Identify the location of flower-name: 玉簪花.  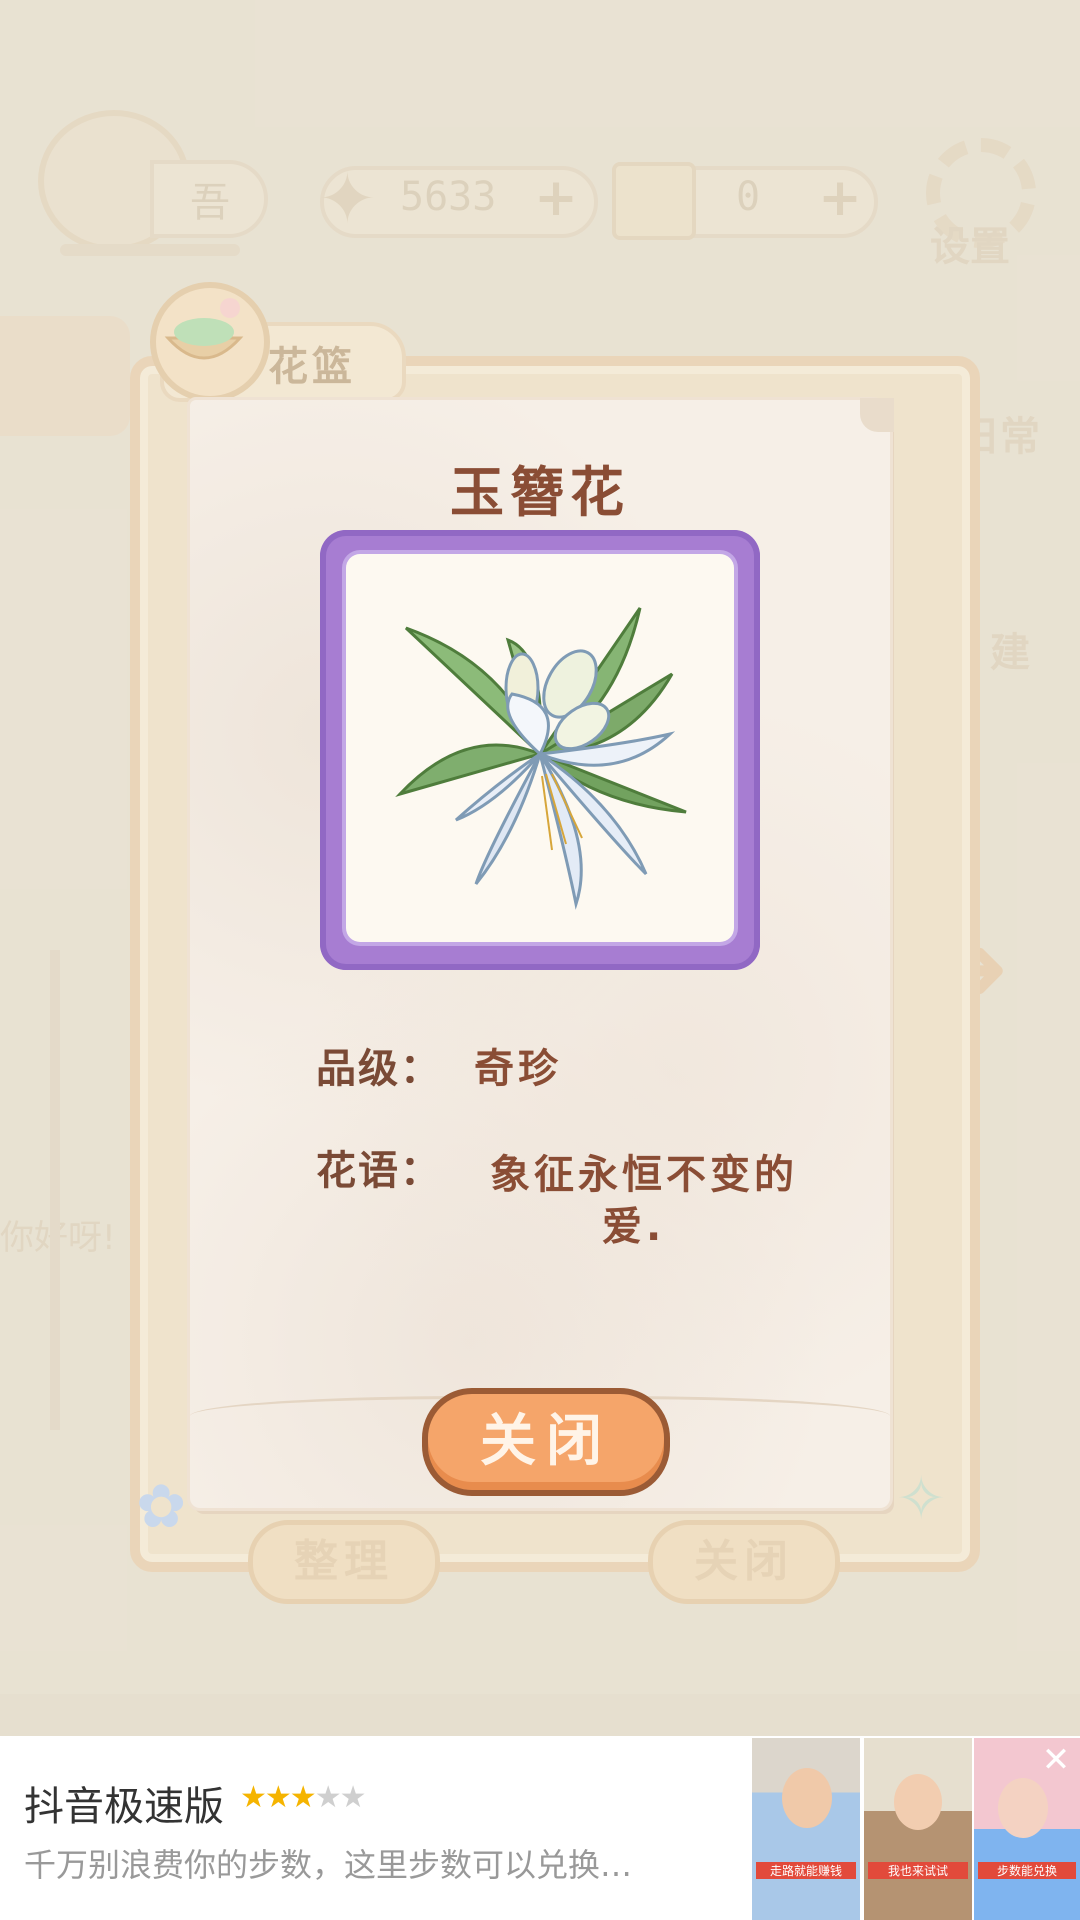
(540, 492).